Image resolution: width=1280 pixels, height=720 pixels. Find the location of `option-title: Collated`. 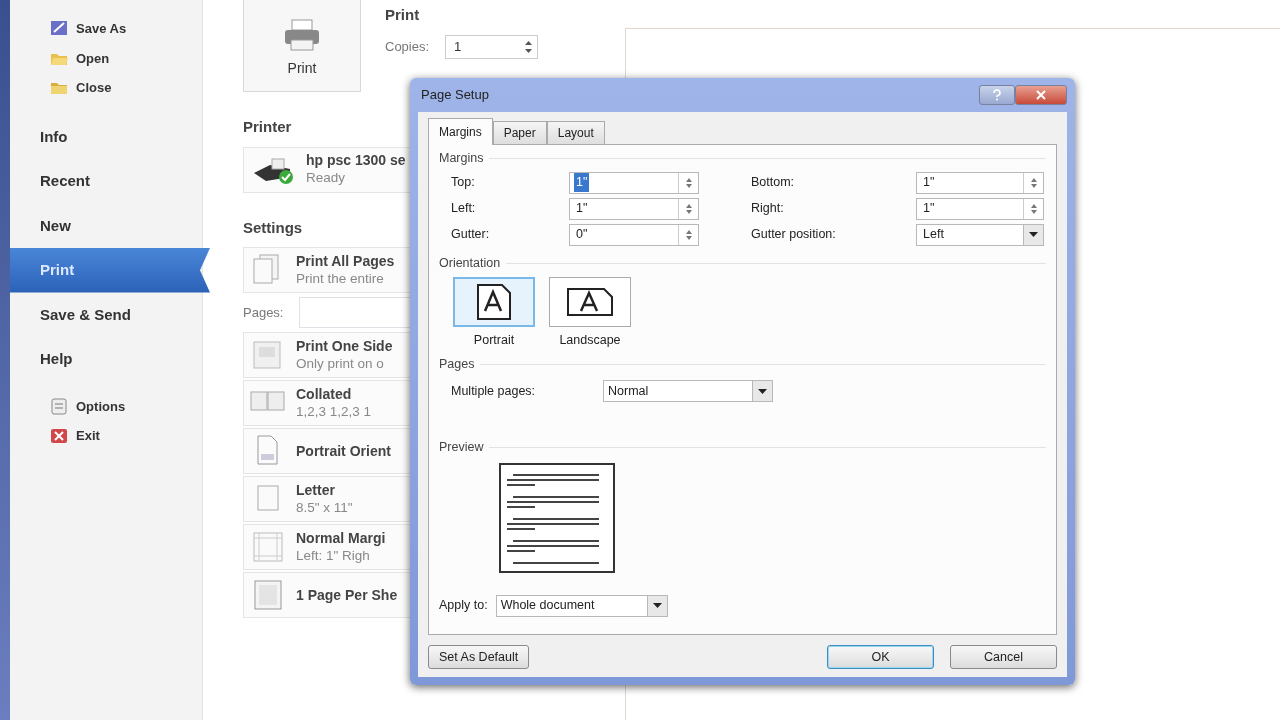

option-title: Collated is located at coordinates (324, 394).